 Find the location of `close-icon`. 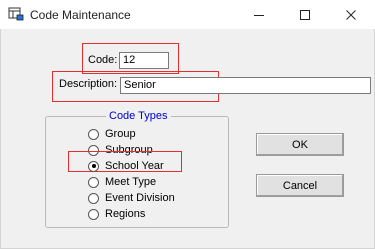

close-icon is located at coordinates (351, 14).